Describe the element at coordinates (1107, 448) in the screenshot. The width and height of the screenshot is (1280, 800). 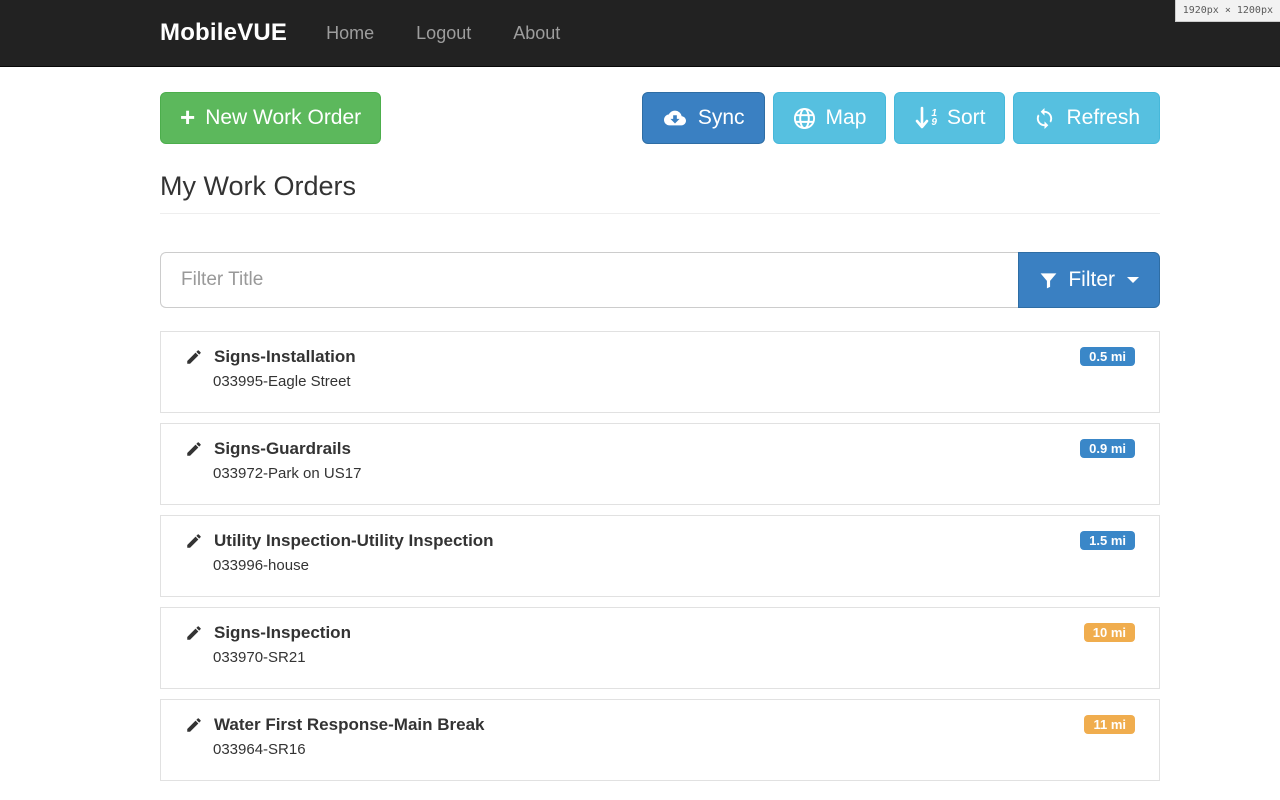
I see `distance-badge: 0.9 mi` at that location.